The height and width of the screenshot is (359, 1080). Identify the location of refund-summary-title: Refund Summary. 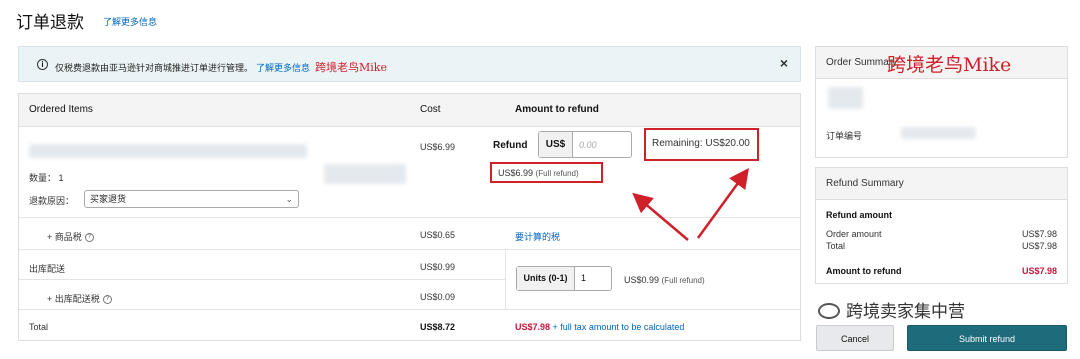
(865, 183).